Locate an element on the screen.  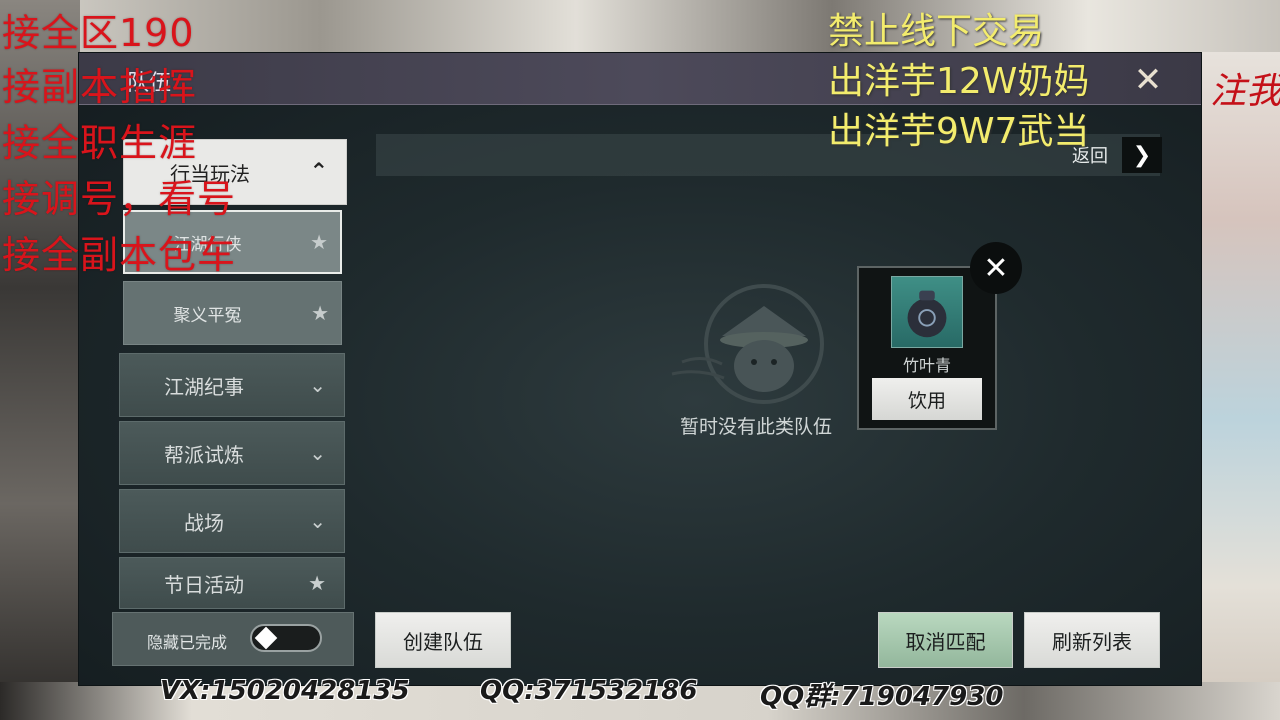
overlay-red-line: 接全职生涯 is located at coordinates (100, 143).